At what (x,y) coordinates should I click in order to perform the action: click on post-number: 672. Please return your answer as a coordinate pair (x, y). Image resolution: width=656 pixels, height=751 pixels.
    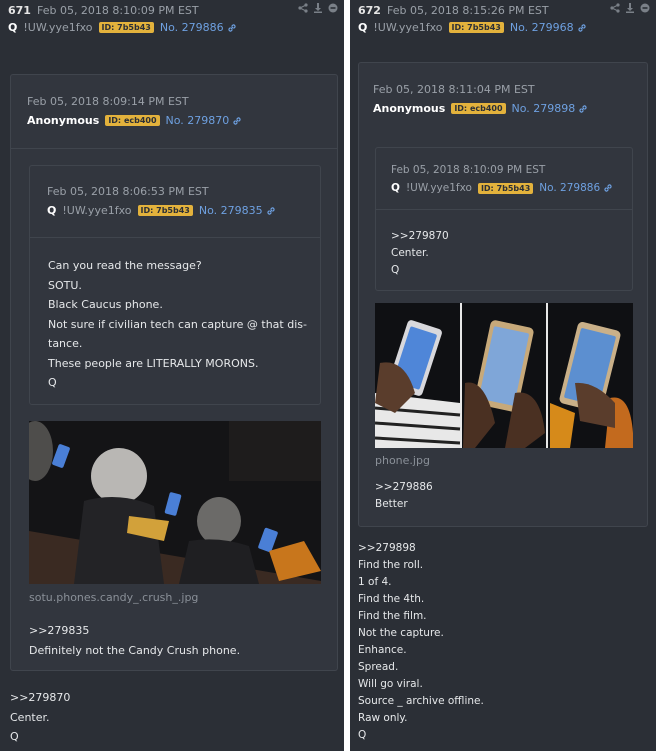
    Looking at the image, I should click on (369, 10).